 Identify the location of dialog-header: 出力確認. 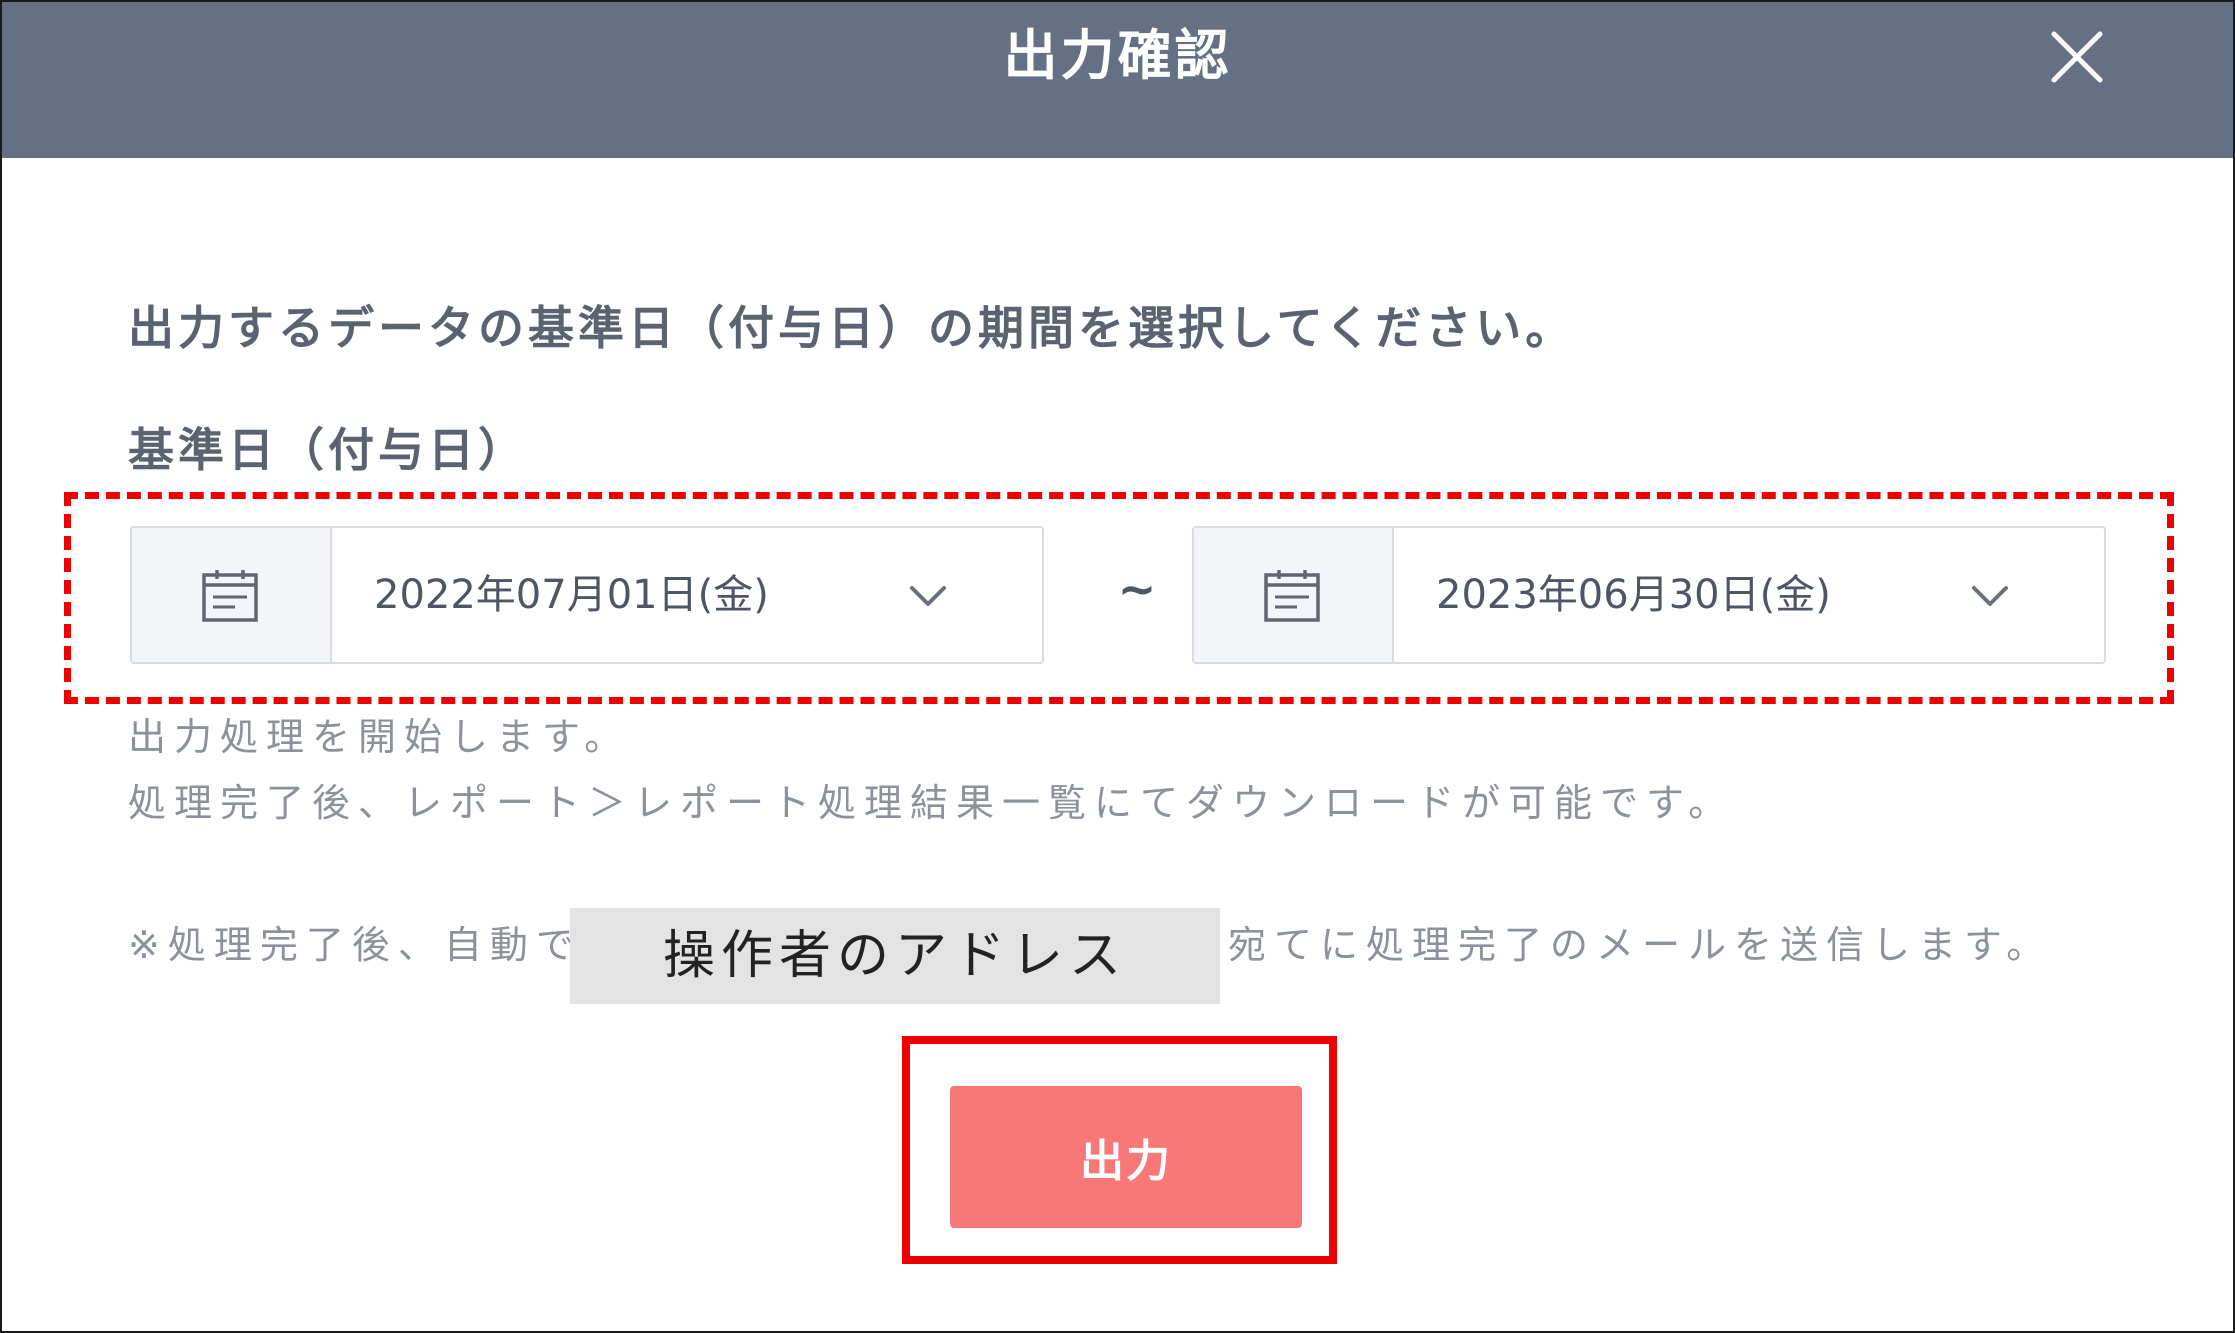
(1117, 80).